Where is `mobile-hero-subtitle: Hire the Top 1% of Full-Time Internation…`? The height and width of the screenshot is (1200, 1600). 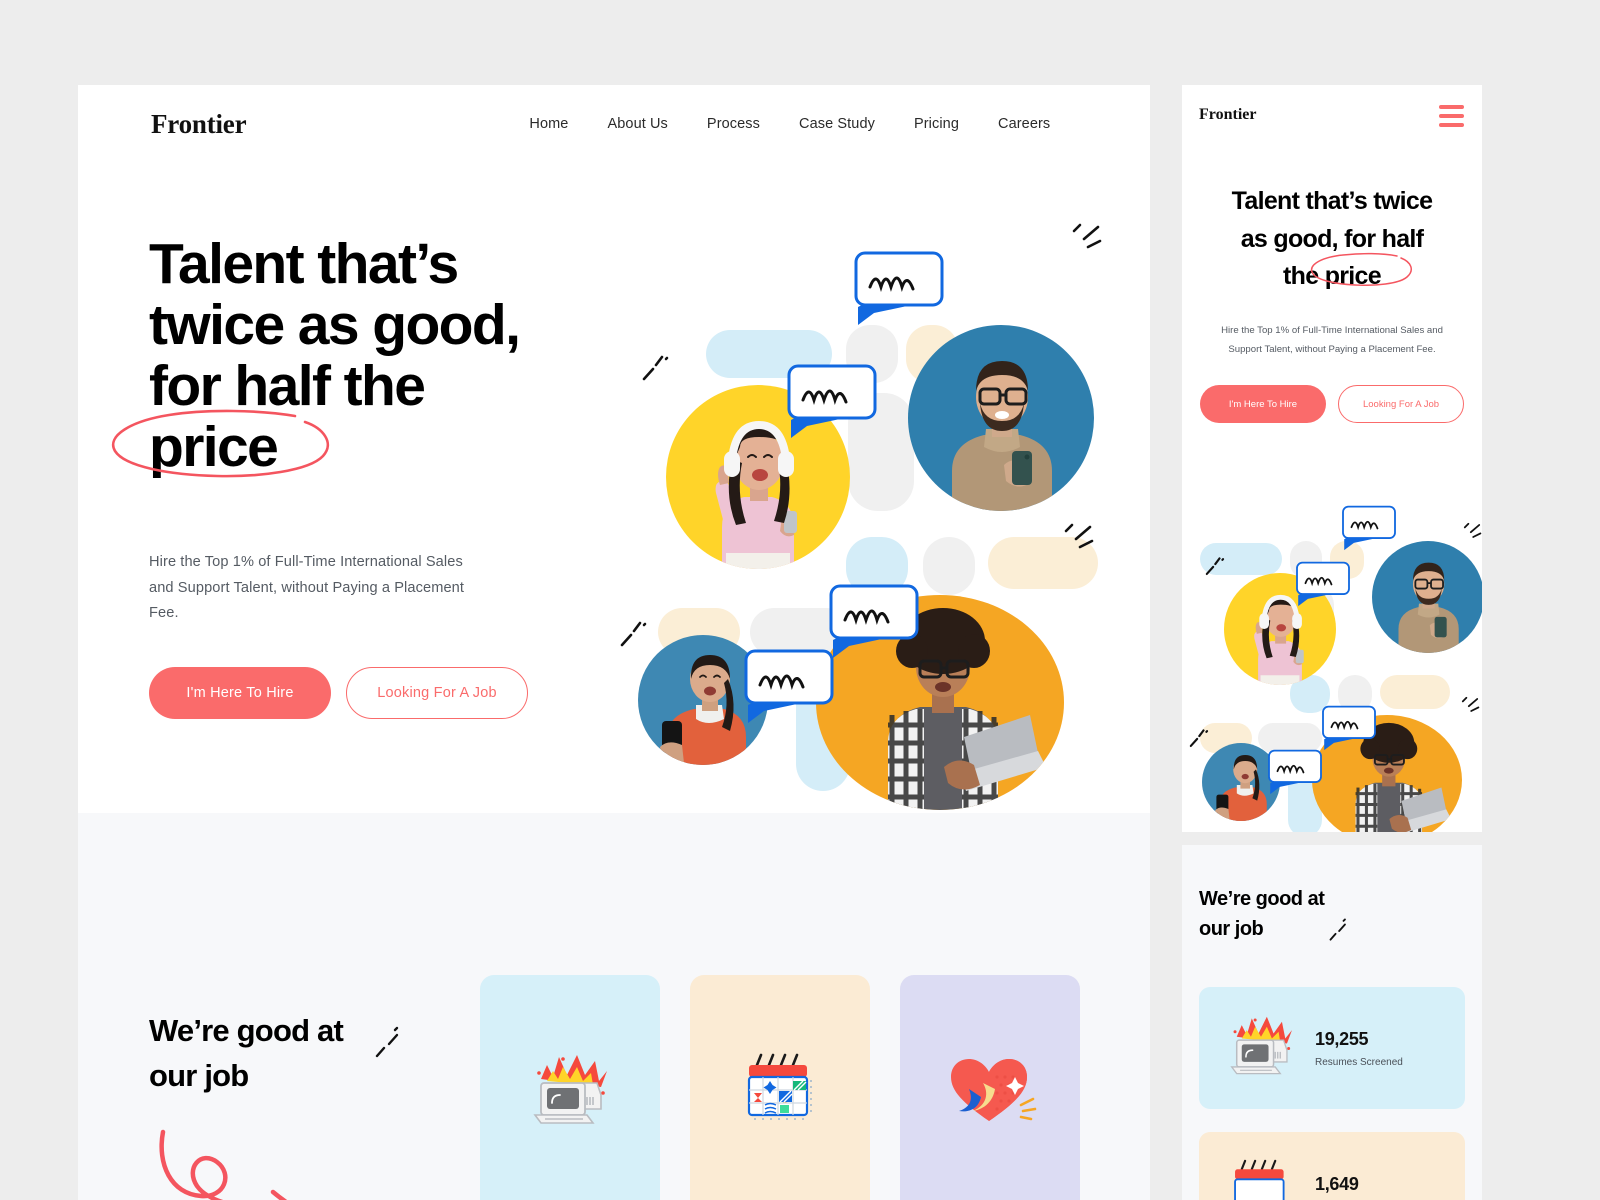 mobile-hero-subtitle: Hire the Top 1% of Full-Time Internation… is located at coordinates (1332, 340).